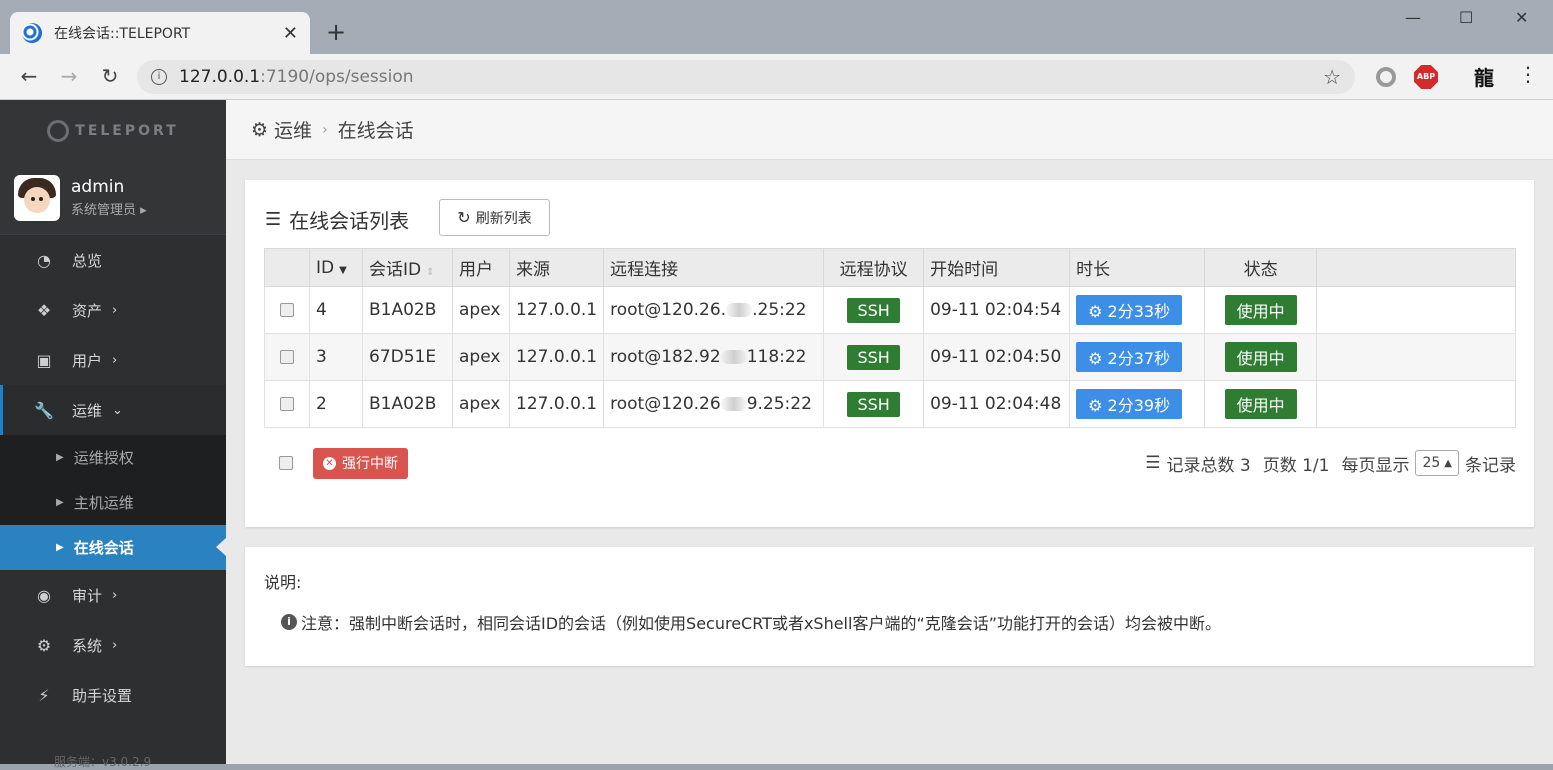  Describe the element at coordinates (37, 197) in the screenshot. I see `avatar` at that location.